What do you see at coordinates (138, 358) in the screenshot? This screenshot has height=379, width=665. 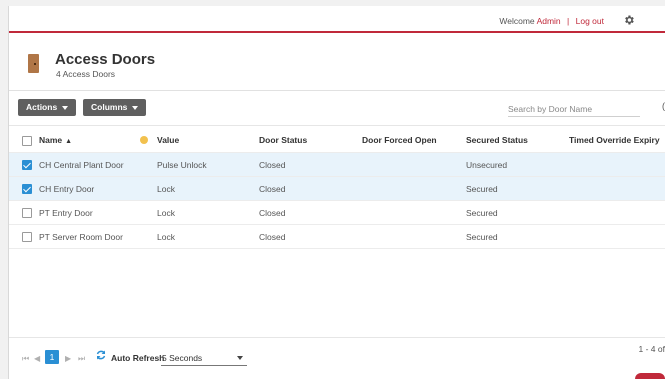 I see `auto-refresh-label: Auto Refresh` at bounding box center [138, 358].